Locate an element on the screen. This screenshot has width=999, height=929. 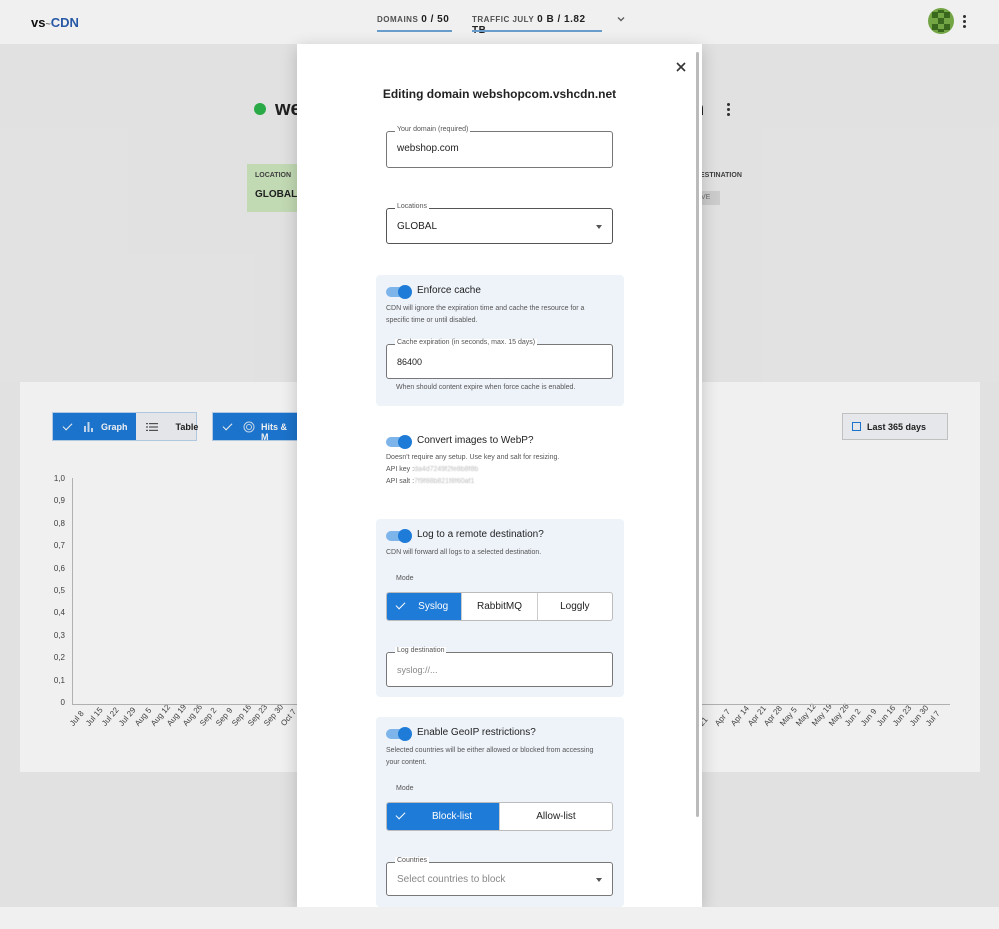
countries-legend: Countries is located at coordinates (412, 860).